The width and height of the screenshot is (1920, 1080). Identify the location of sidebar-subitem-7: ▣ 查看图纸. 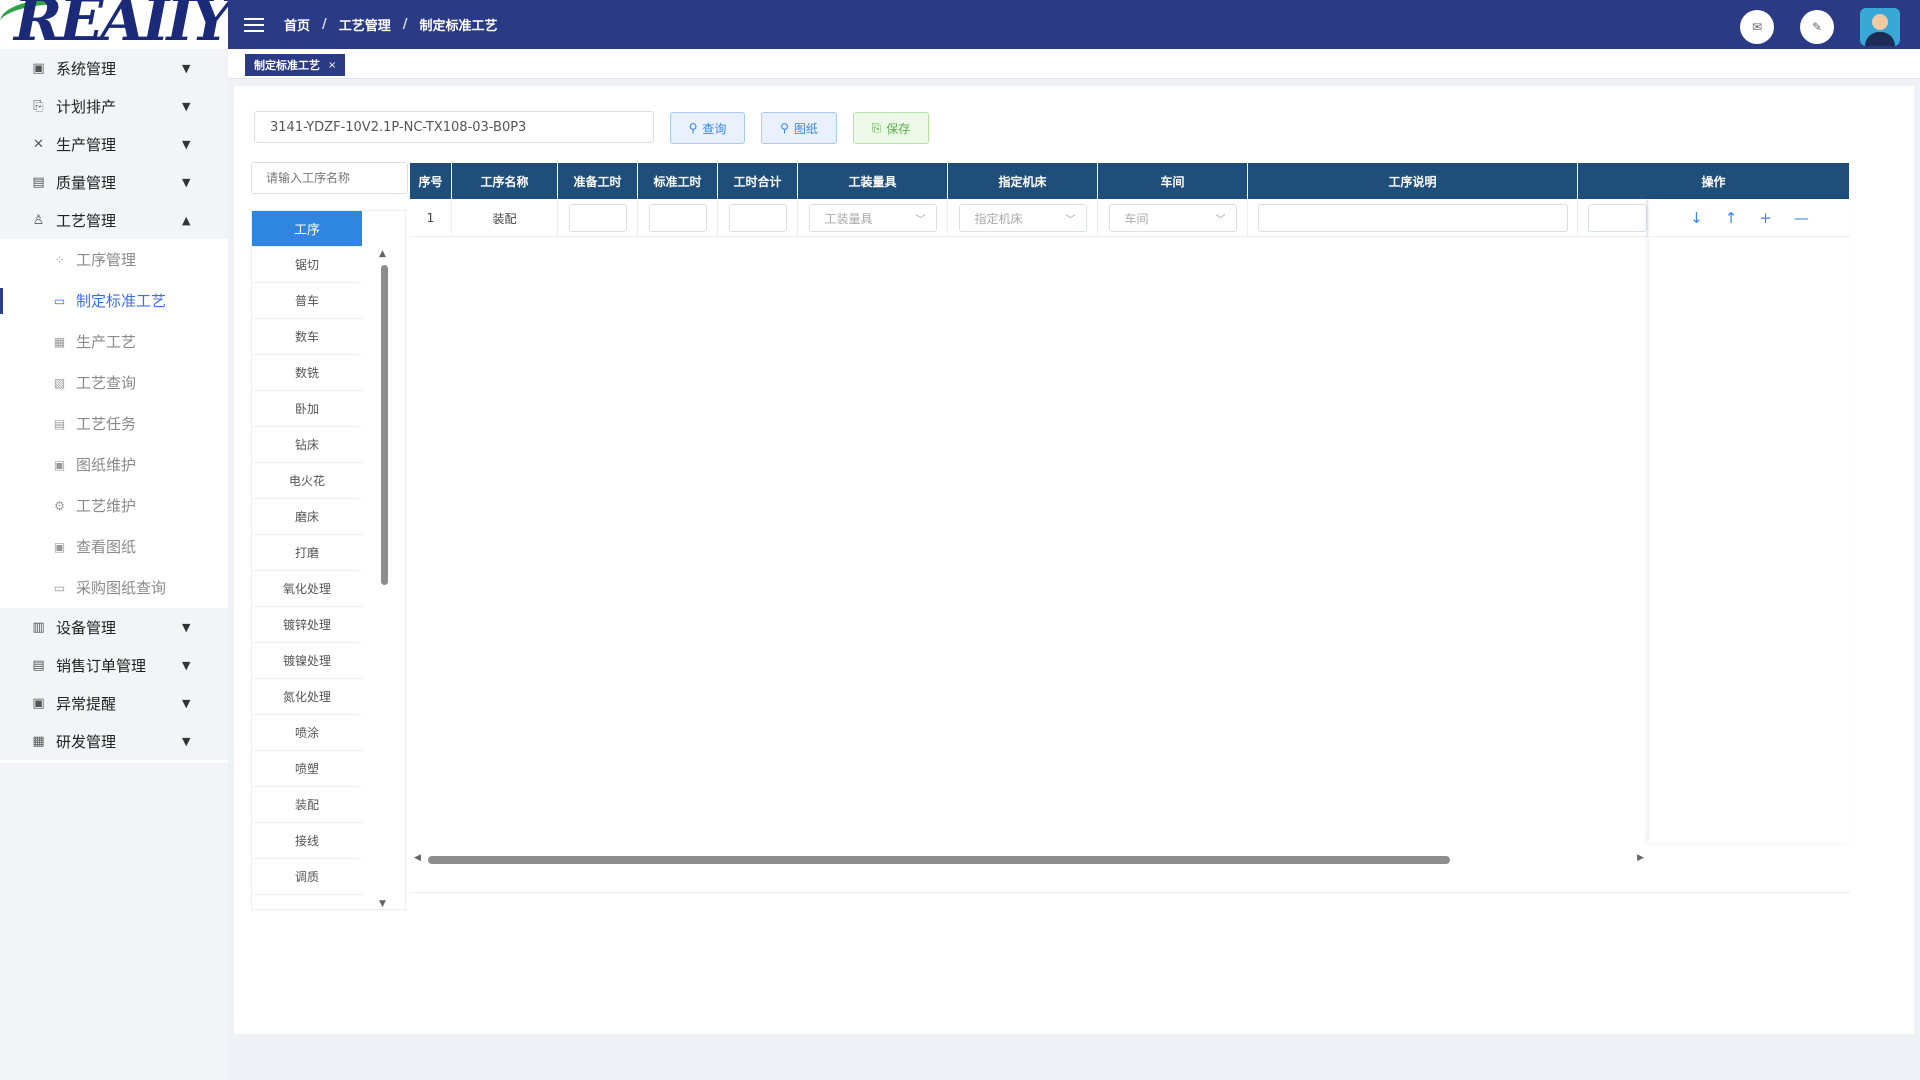
(114, 546).